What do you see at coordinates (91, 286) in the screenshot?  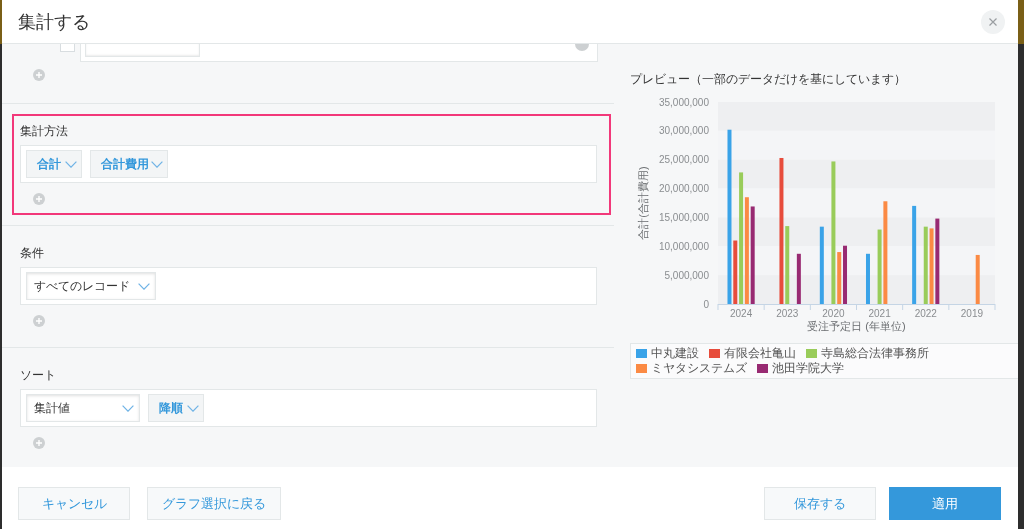 I see `select-field: すべてのレコード` at bounding box center [91, 286].